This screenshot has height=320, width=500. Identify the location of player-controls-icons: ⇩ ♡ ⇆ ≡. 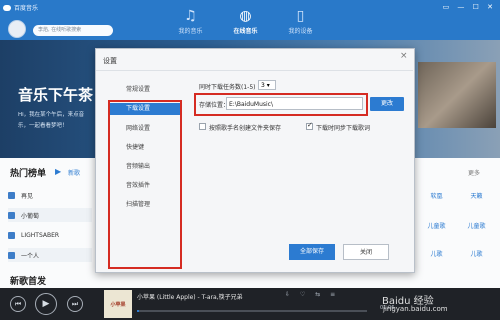
(312, 294).